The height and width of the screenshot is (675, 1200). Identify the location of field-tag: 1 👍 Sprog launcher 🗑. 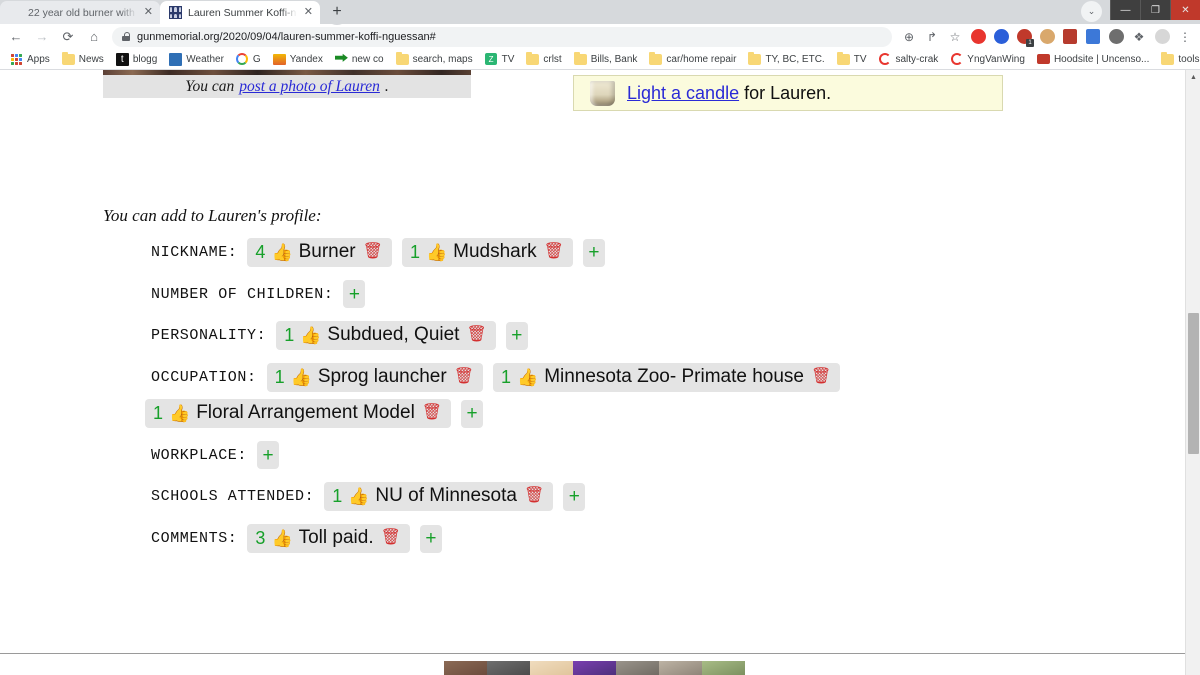
(374, 377).